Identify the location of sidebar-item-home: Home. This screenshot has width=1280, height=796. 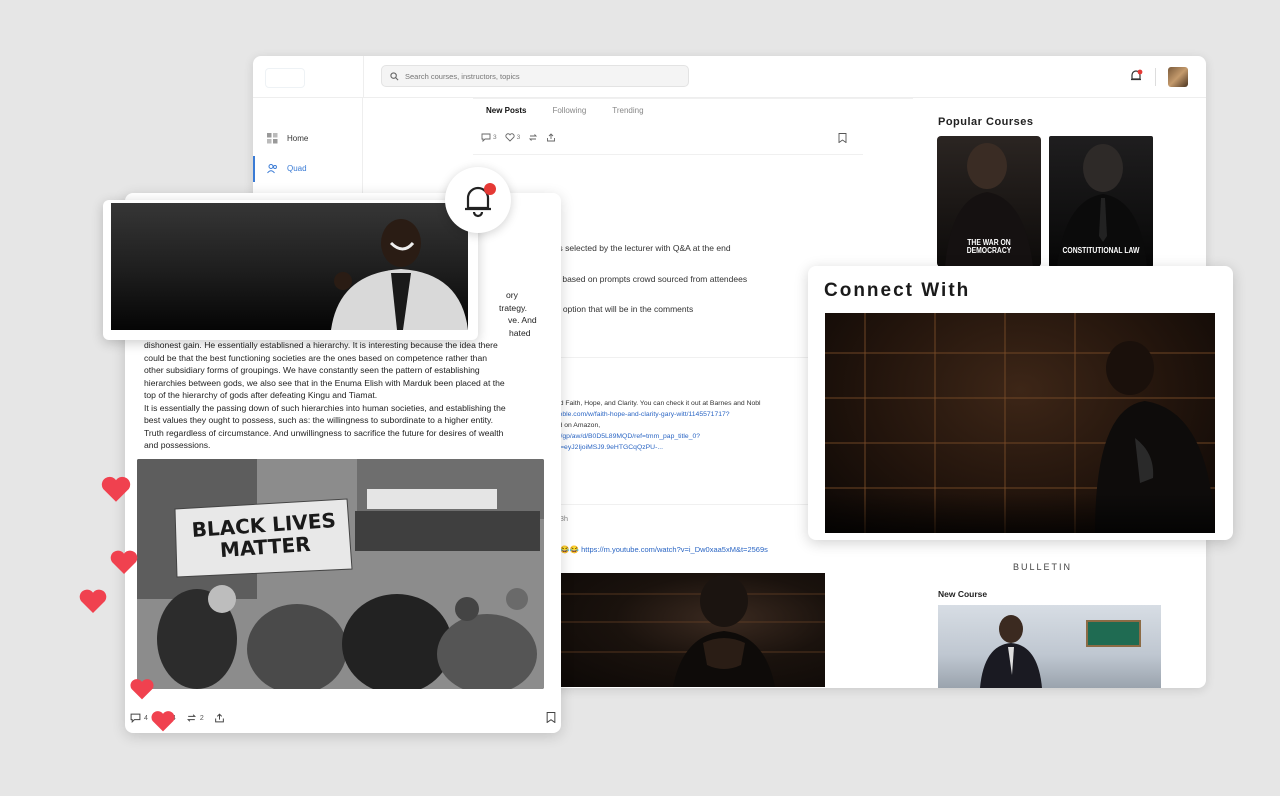
(287, 138).